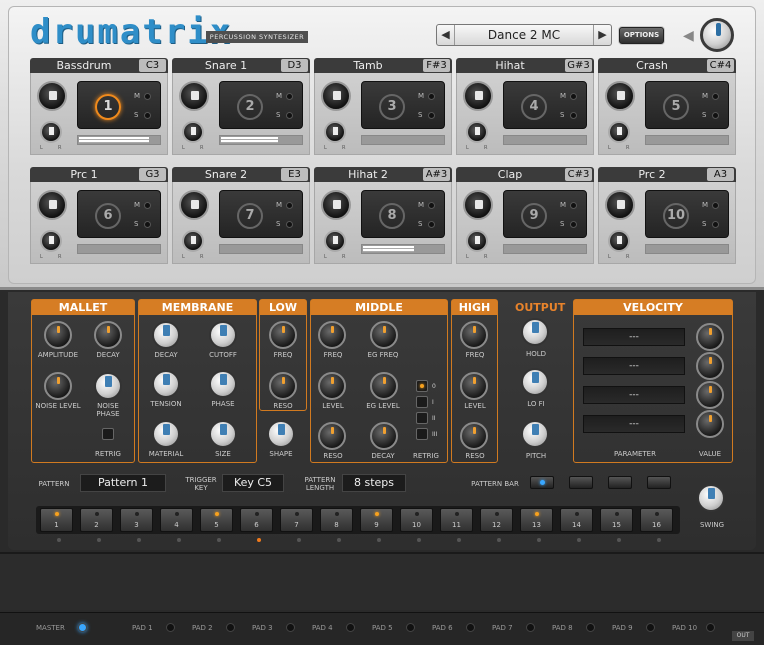  Describe the element at coordinates (410, 627) in the screenshot. I see `pad-5-output-led` at that location.